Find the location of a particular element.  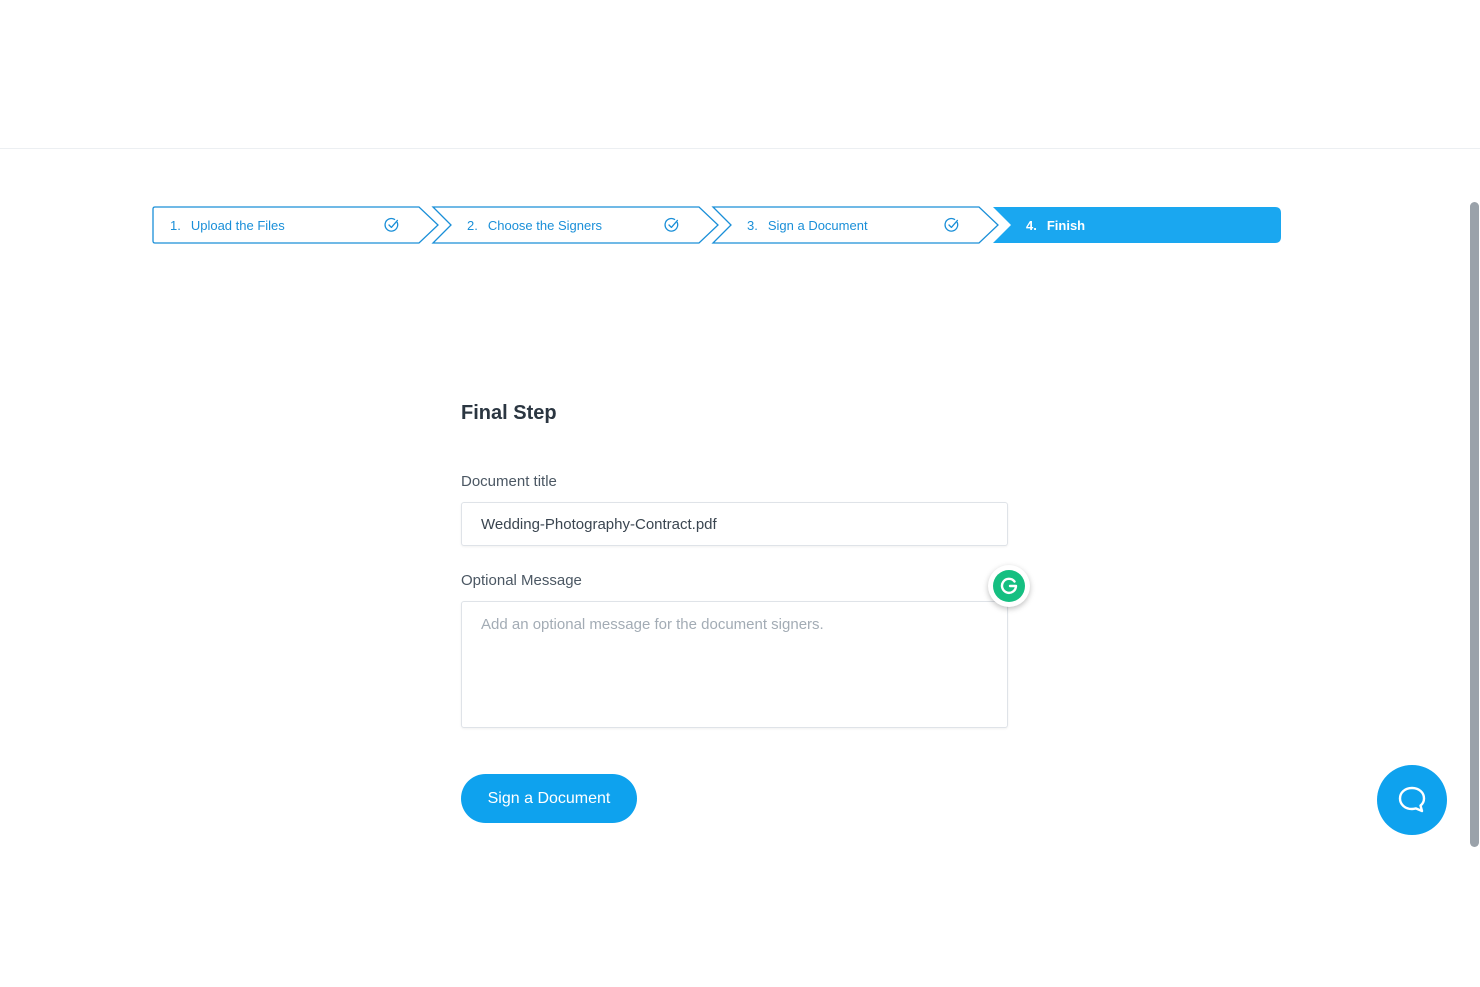

chat-bubble-icon is located at coordinates (1412, 799).